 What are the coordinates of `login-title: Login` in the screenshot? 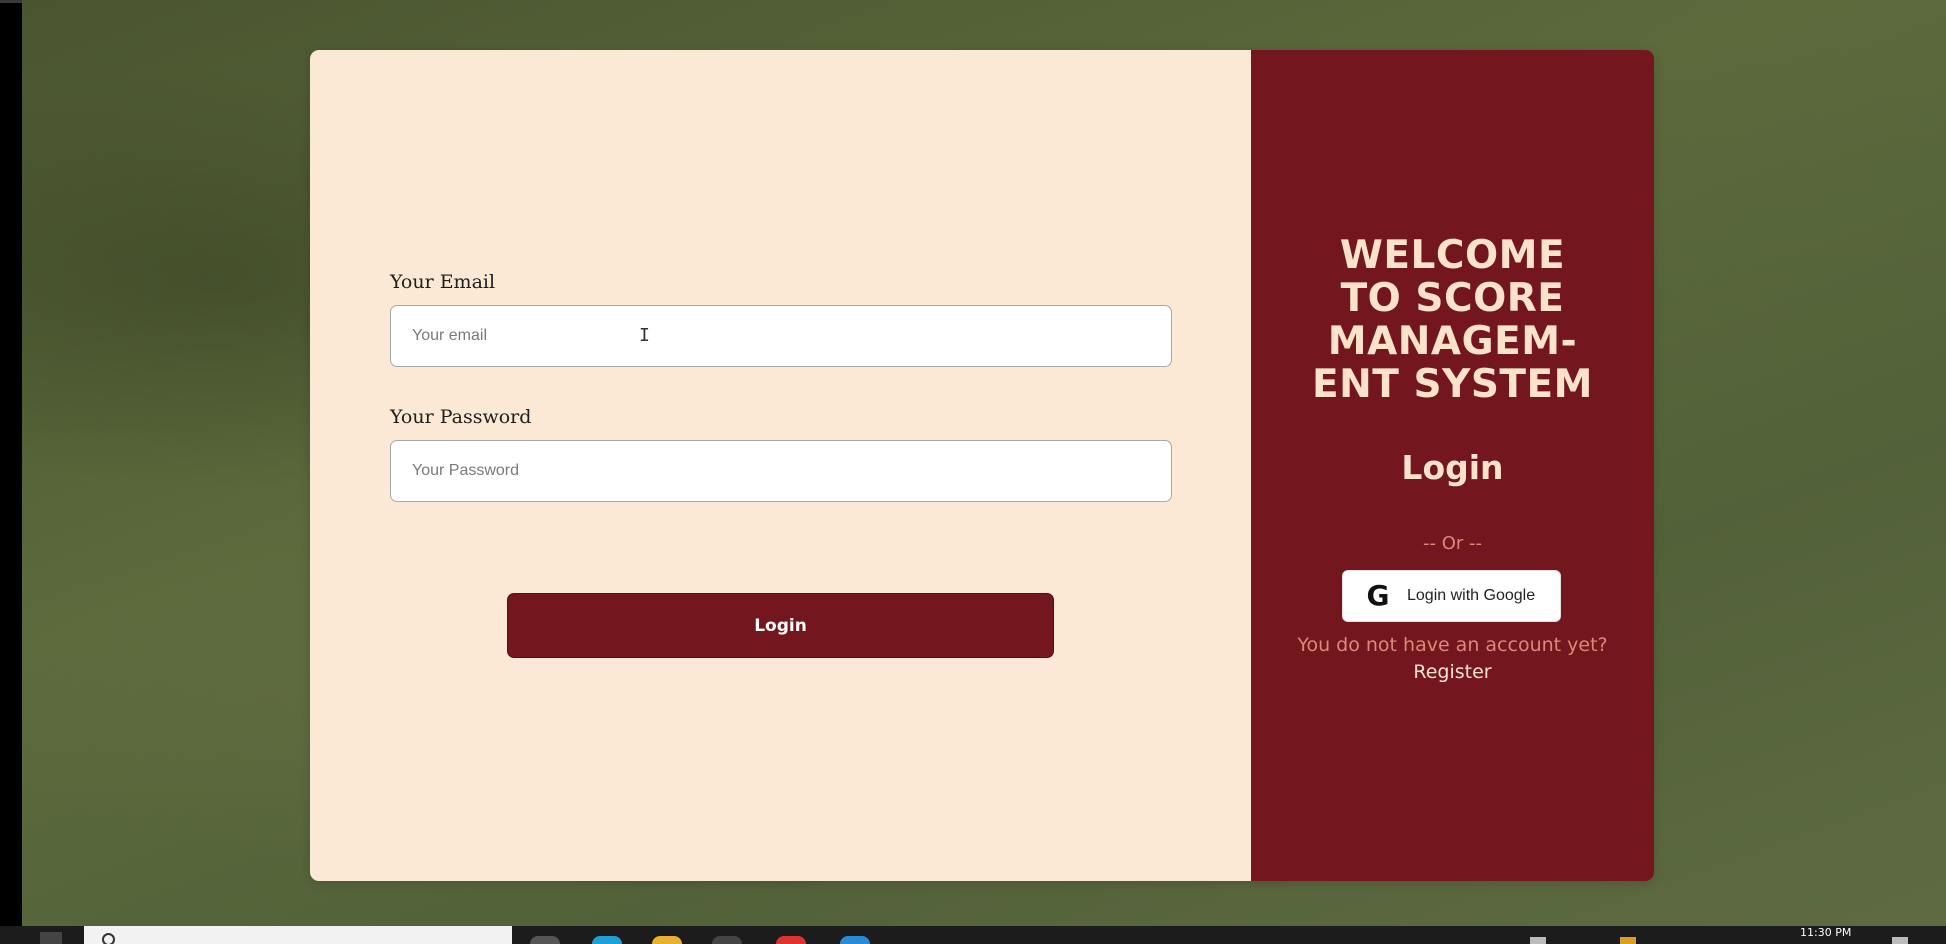 It's located at (1452, 467).